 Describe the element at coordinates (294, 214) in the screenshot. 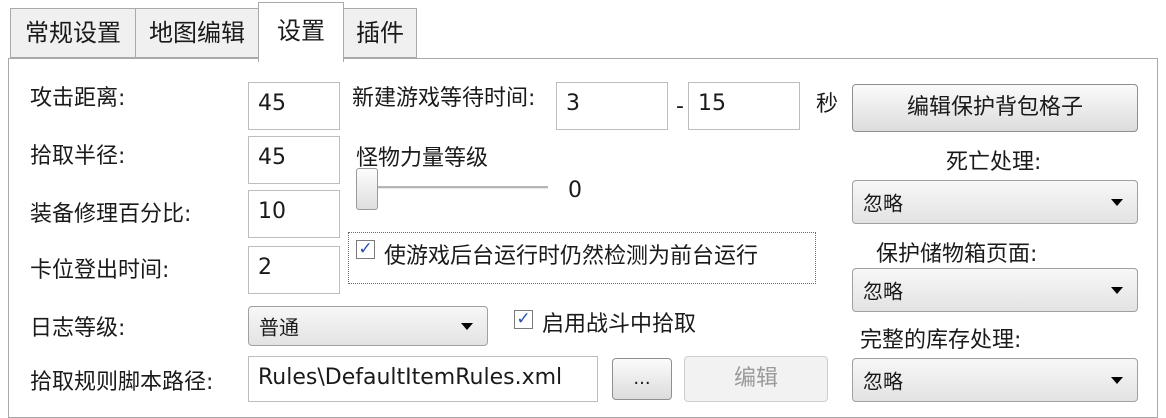

I see `repair-percent-input: 10` at that location.